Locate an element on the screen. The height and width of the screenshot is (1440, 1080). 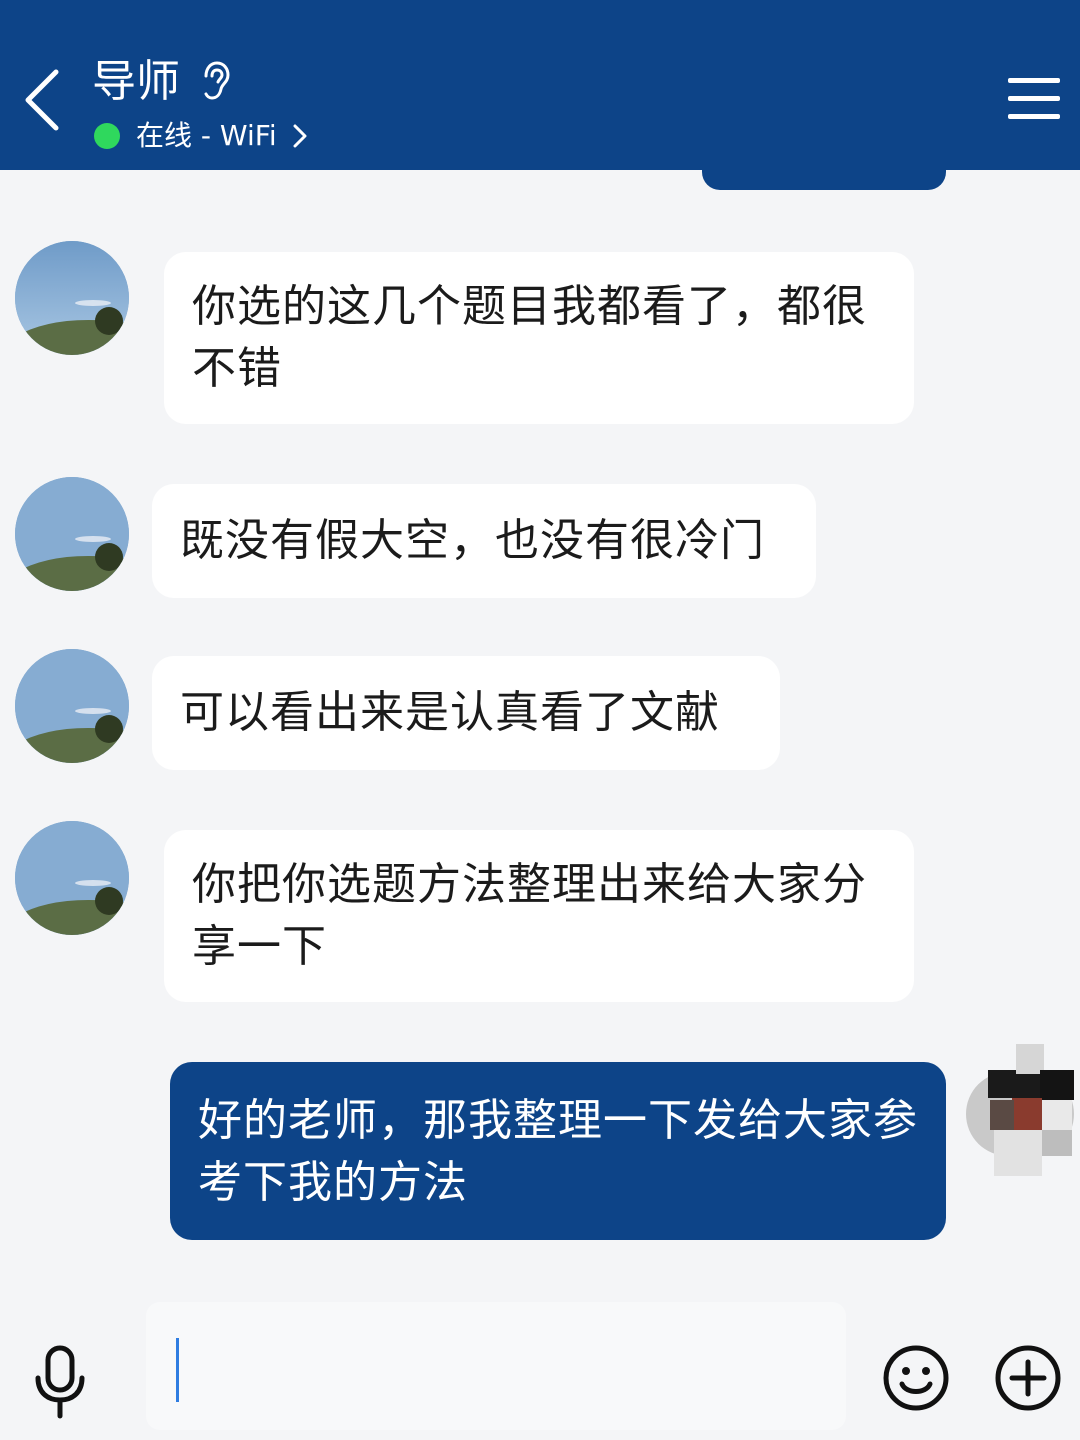
plus-circle-icon is located at coordinates (1028, 1378).